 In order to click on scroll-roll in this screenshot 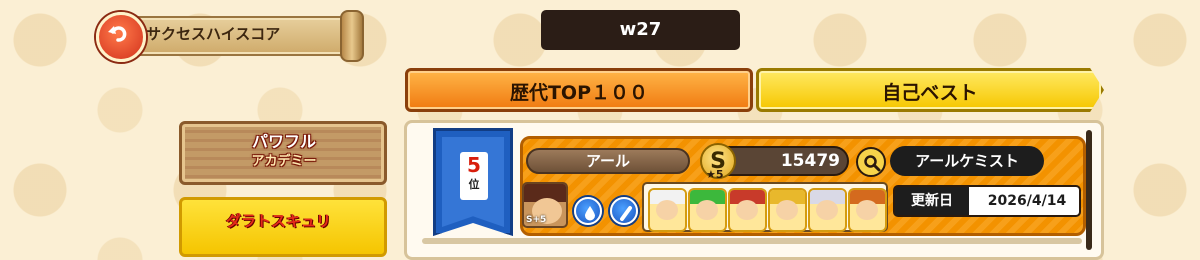, I will do `click(352, 36)`.